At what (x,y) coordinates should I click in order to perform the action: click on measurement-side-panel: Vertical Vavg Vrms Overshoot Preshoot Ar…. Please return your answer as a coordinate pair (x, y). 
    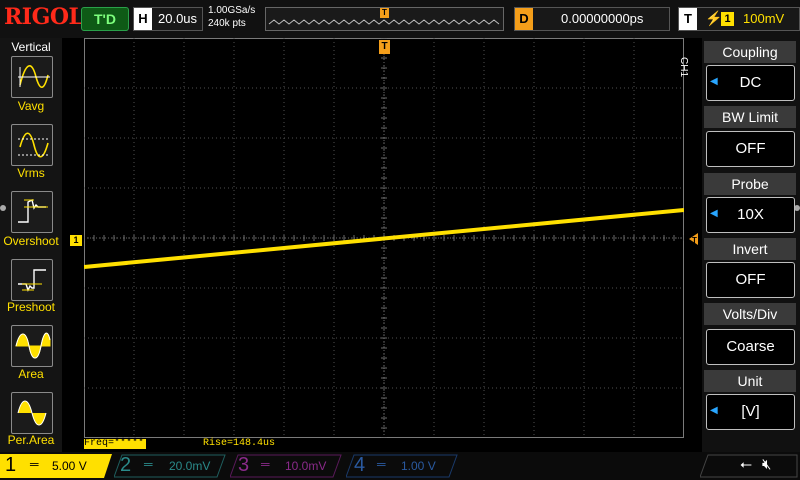
    Looking at the image, I should click on (31, 245).